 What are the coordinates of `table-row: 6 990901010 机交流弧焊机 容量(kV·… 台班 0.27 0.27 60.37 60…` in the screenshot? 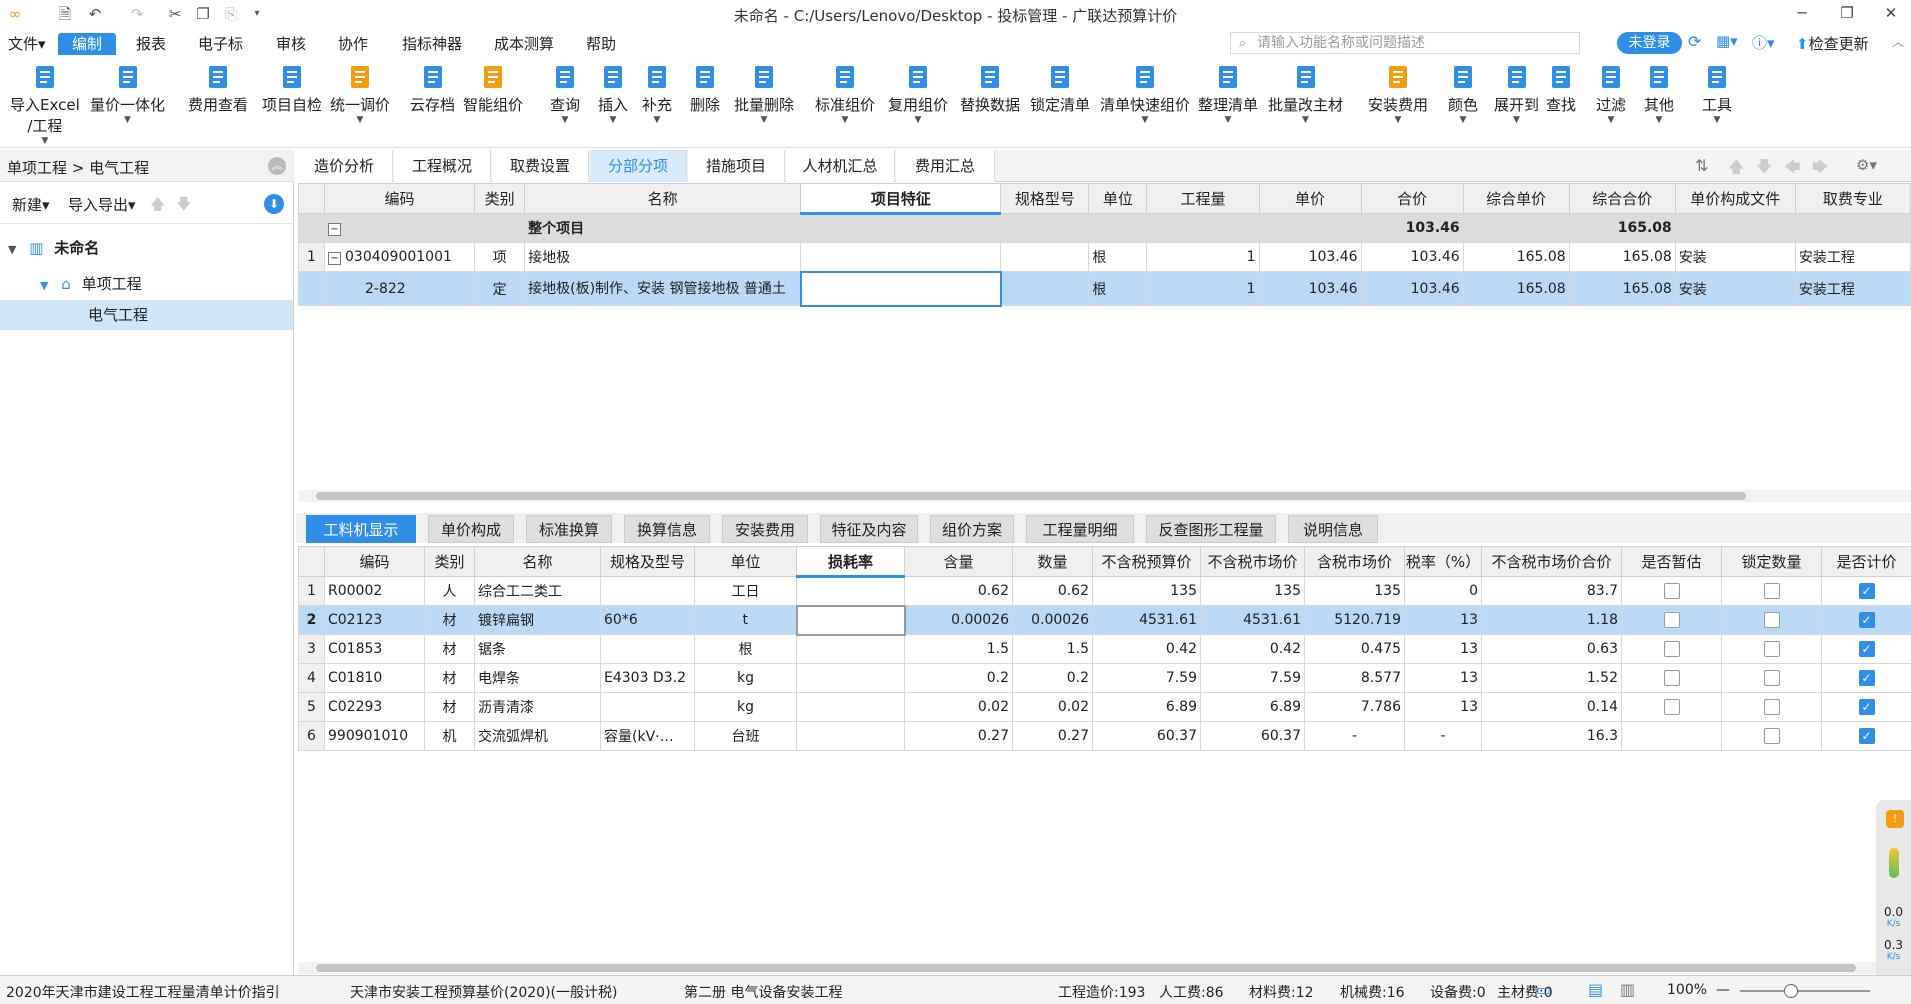 It's located at (1104, 736).